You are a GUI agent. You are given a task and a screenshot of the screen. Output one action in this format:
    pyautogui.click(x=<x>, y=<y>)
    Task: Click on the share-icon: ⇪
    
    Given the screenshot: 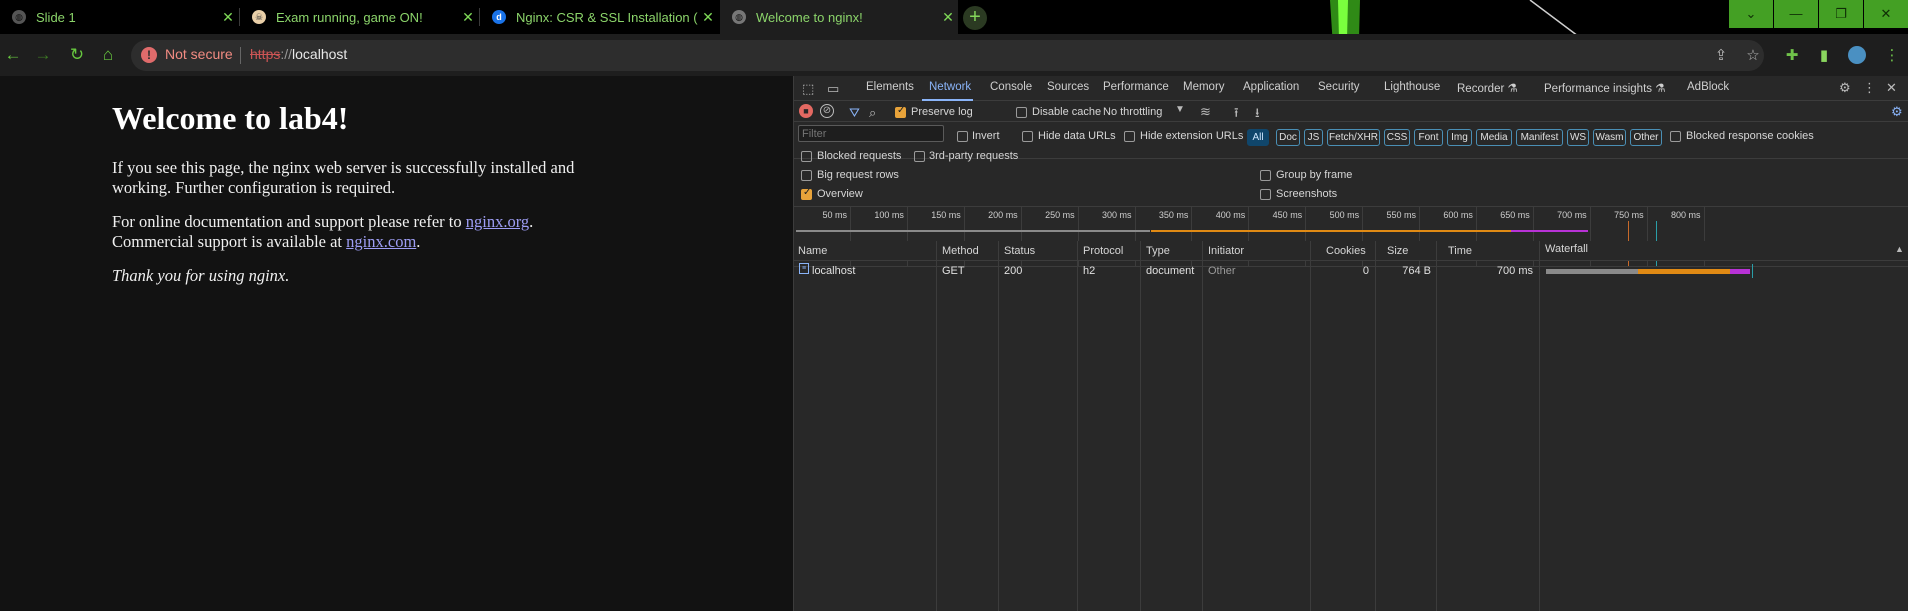 What is the action you would take?
    pyautogui.click(x=1721, y=56)
    